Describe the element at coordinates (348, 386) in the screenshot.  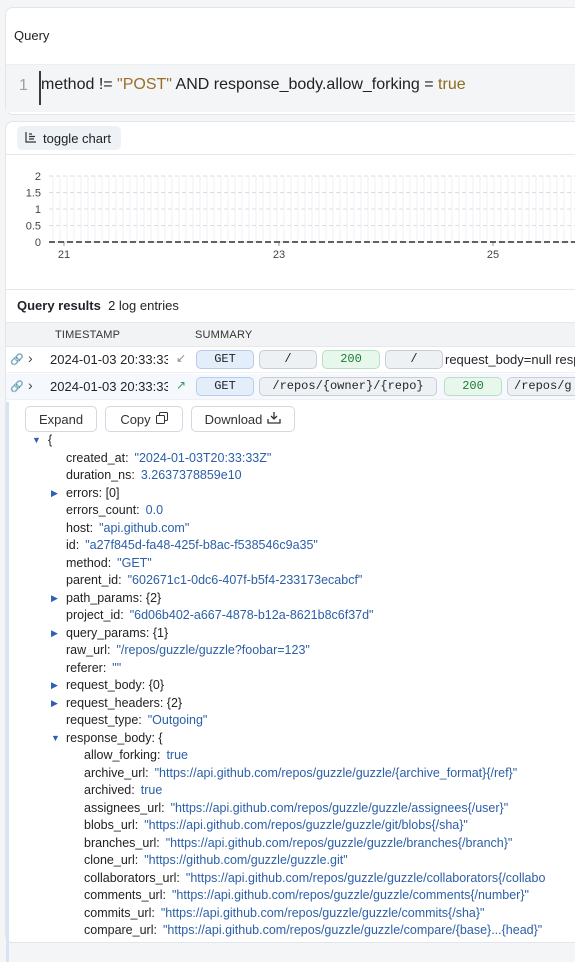
I see `path-badge: /repos/{owner}/{repo}` at that location.